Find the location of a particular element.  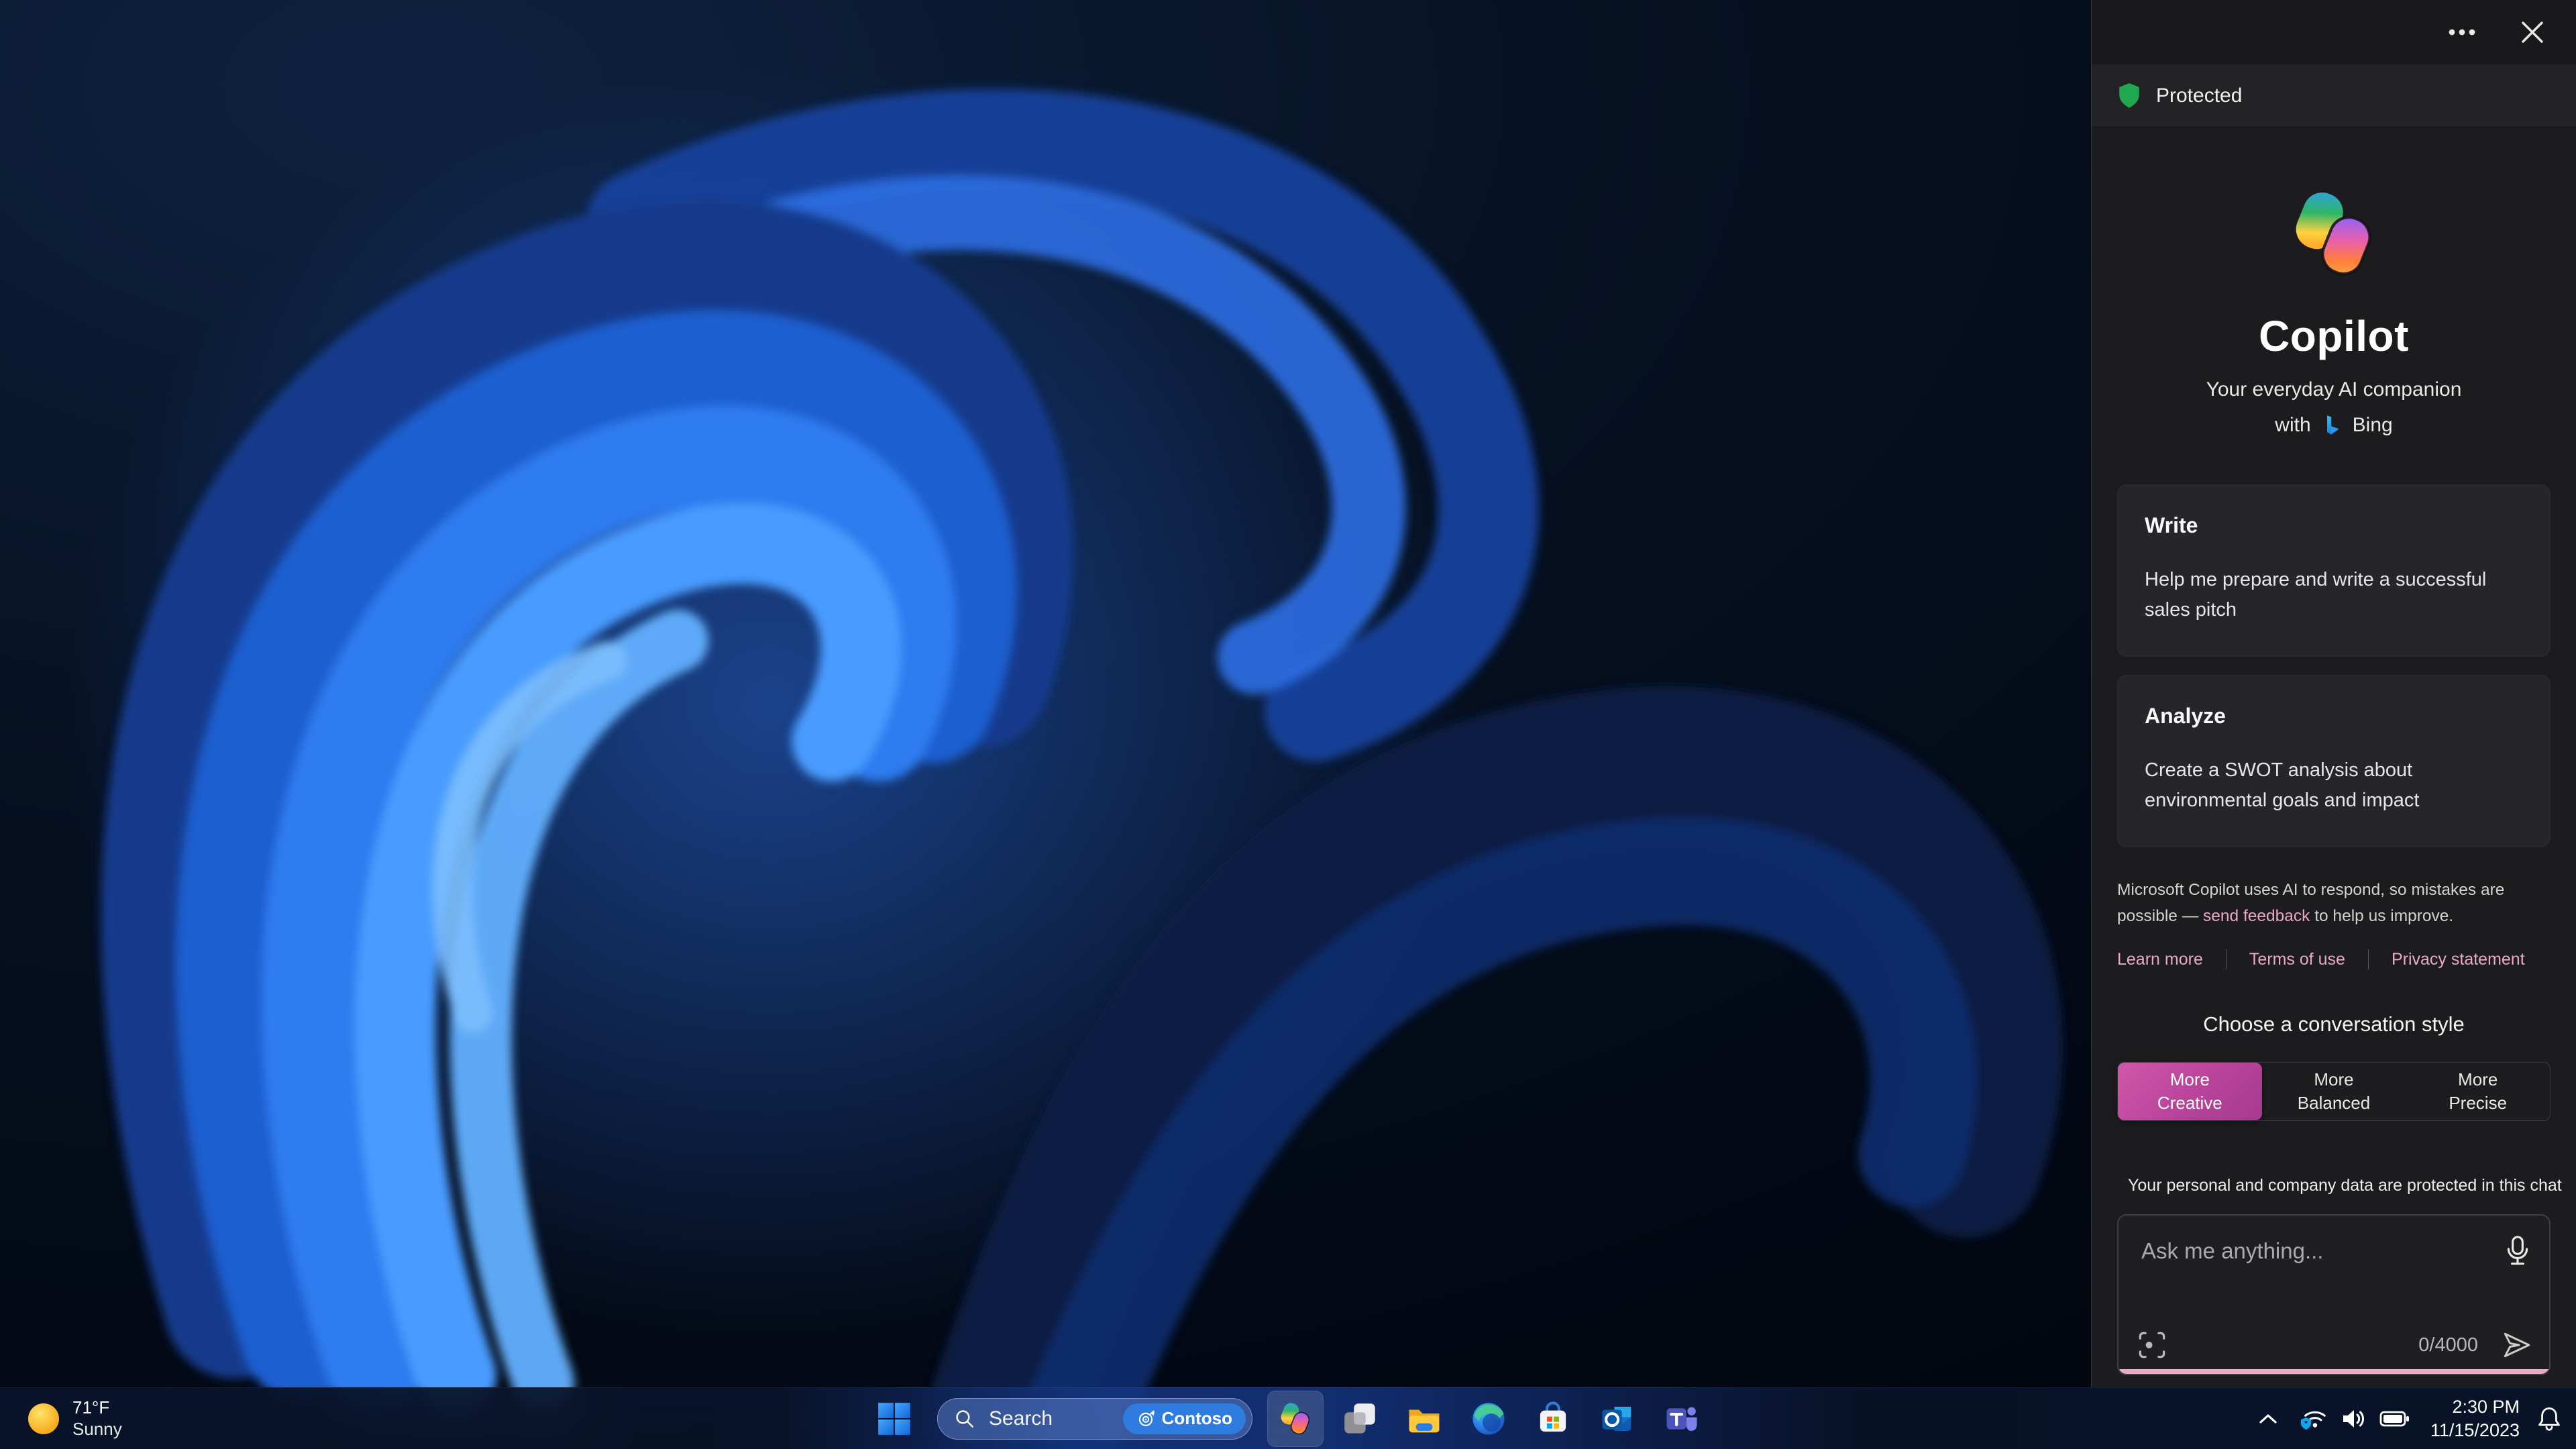

store-button is located at coordinates (1553, 1419).